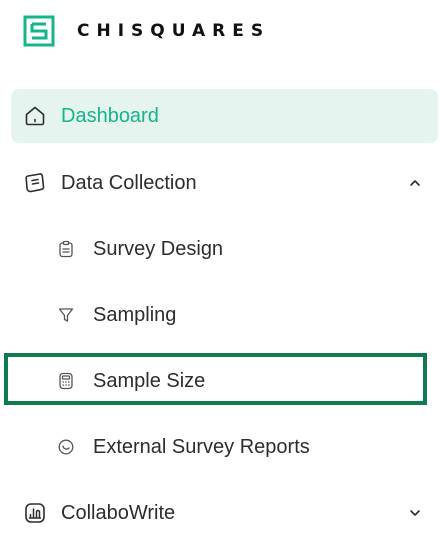  Describe the element at coordinates (158, 248) in the screenshot. I see `nav-sublabel-survey-design: Survey Design` at that location.